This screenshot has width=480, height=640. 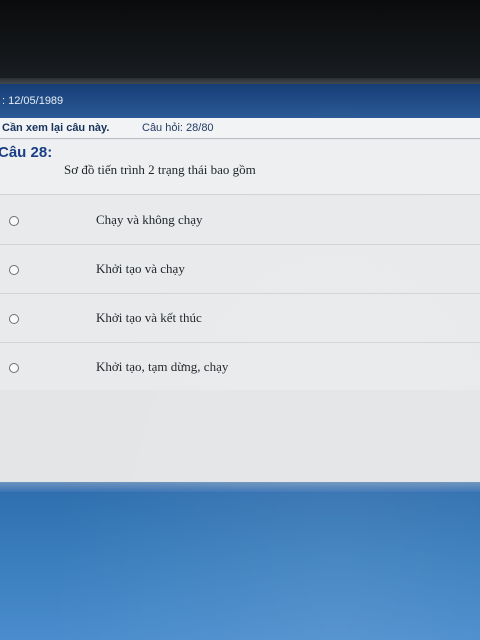 What do you see at coordinates (240, 101) in the screenshot?
I see `header-bar: : 12/05/1989` at bounding box center [240, 101].